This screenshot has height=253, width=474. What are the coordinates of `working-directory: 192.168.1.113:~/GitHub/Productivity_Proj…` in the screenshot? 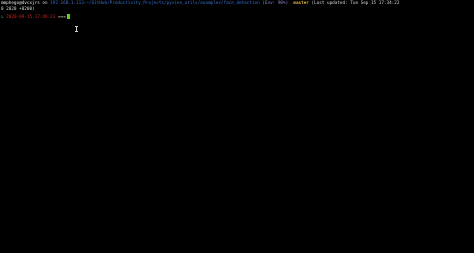 It's located at (155, 3).